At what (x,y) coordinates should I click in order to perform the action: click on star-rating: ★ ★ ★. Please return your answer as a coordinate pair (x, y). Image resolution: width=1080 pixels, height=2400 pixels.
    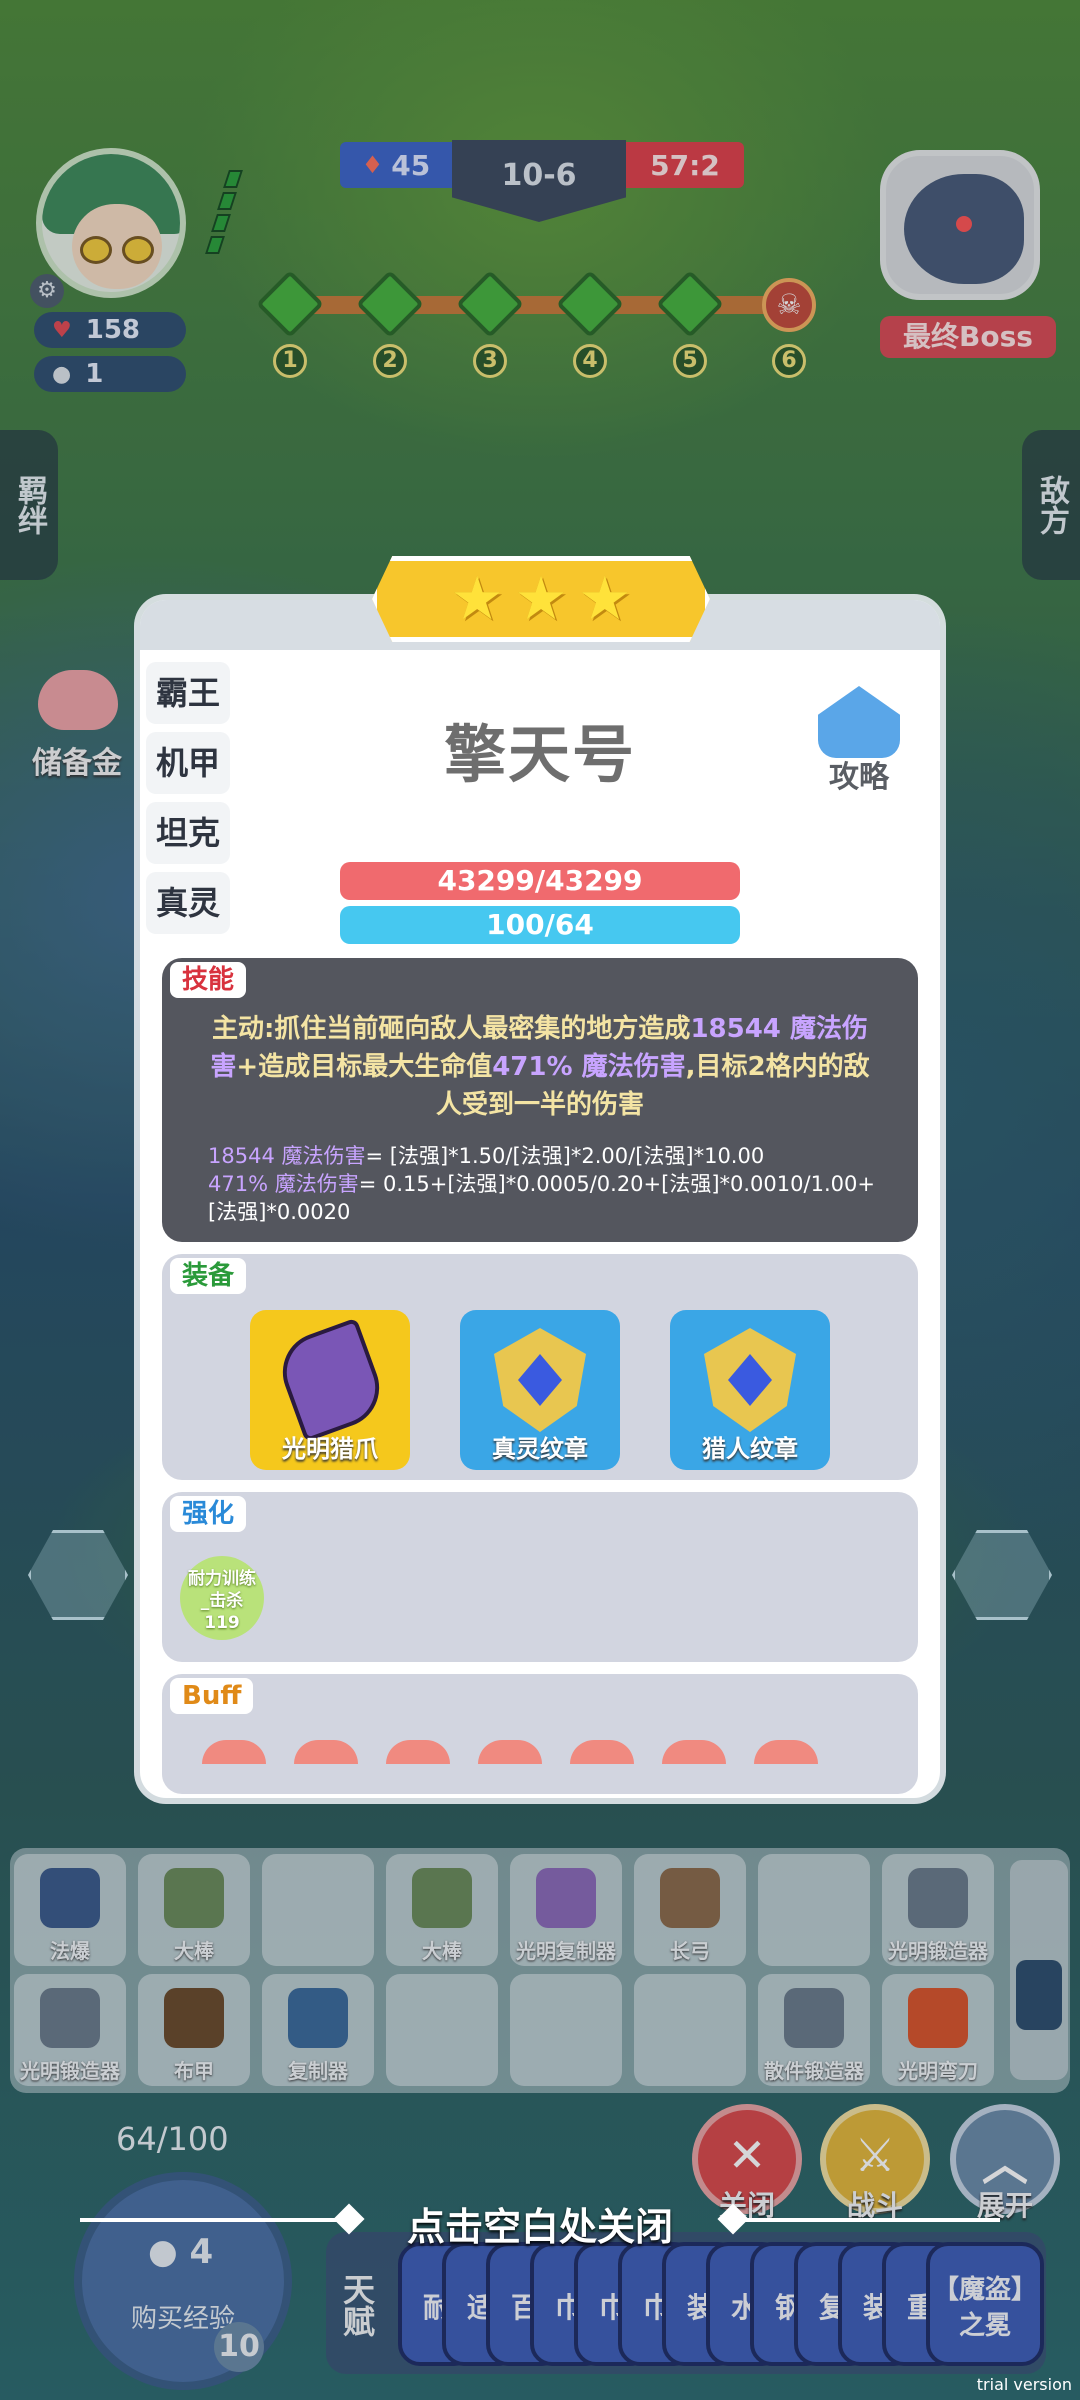
    Looking at the image, I should click on (541, 599).